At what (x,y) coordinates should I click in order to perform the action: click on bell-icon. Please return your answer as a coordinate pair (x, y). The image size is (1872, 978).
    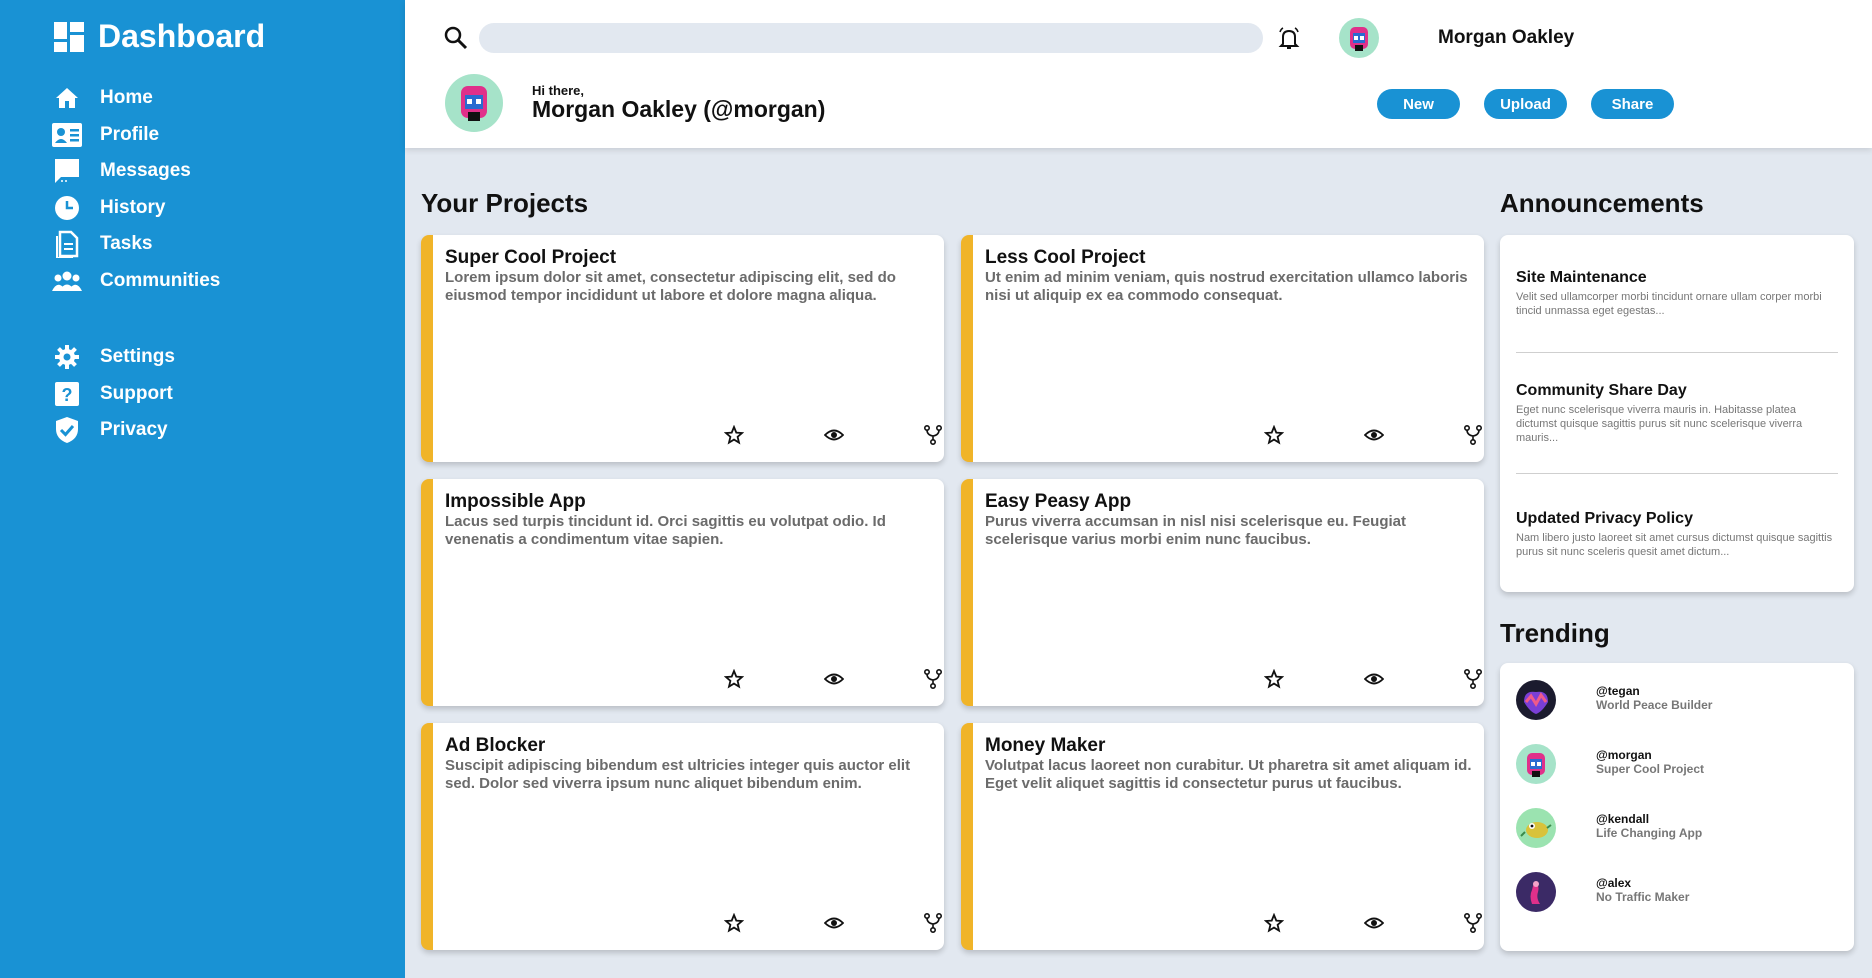
    Looking at the image, I should click on (1289, 38).